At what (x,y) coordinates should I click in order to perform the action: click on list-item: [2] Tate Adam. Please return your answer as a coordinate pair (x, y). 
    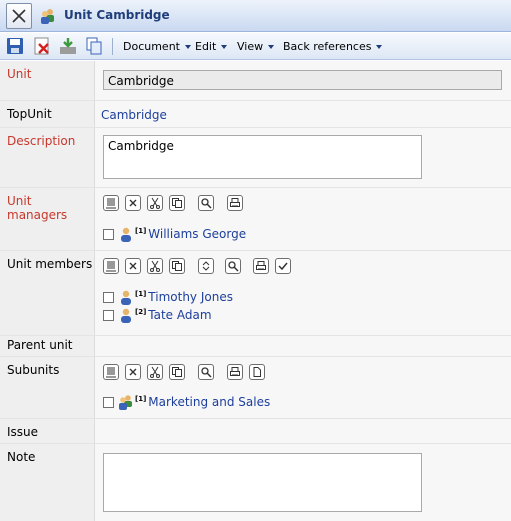
    Looking at the image, I should click on (157, 315).